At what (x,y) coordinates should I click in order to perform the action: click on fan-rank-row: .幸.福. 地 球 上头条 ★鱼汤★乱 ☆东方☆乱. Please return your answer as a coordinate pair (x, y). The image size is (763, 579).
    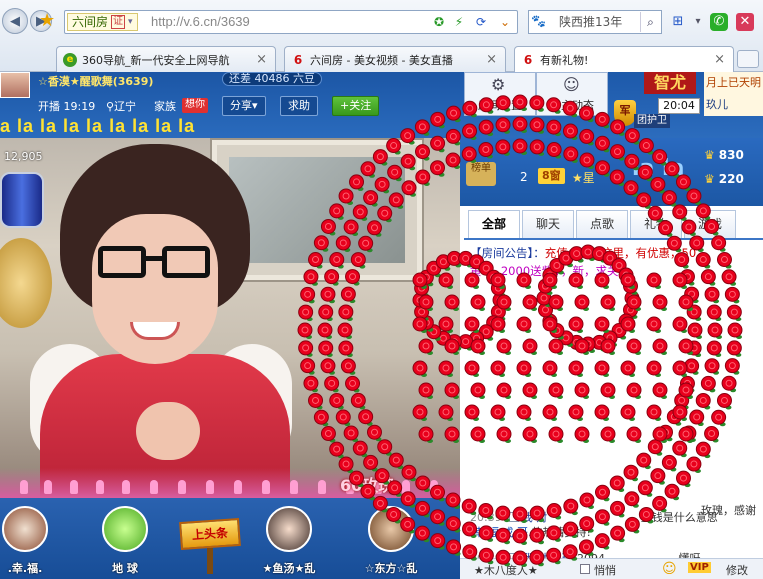
    Looking at the image, I should click on (230, 538).